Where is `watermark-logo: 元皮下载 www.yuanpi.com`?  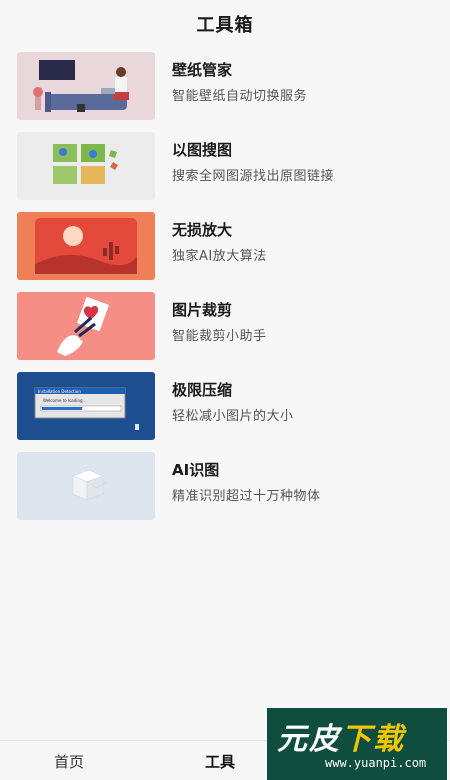 watermark-logo: 元皮下载 www.yuanpi.com is located at coordinates (357, 744).